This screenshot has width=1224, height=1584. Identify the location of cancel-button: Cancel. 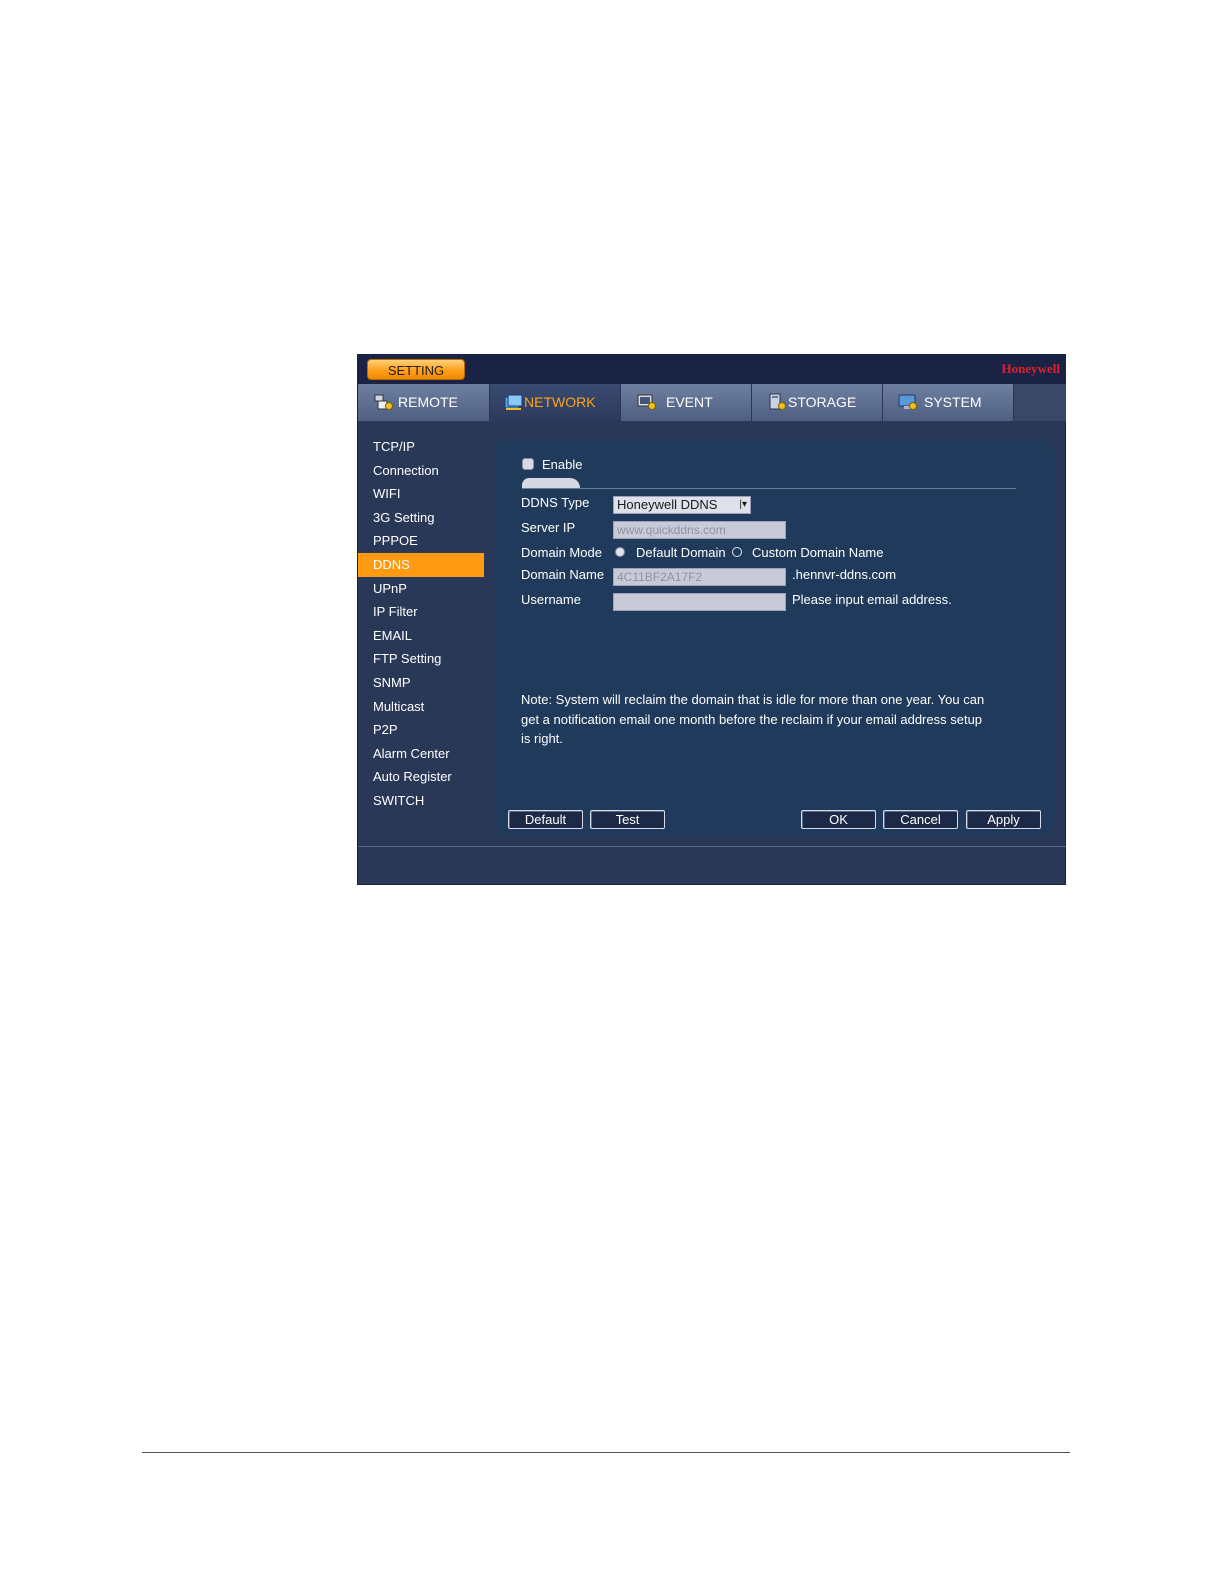
(920, 819).